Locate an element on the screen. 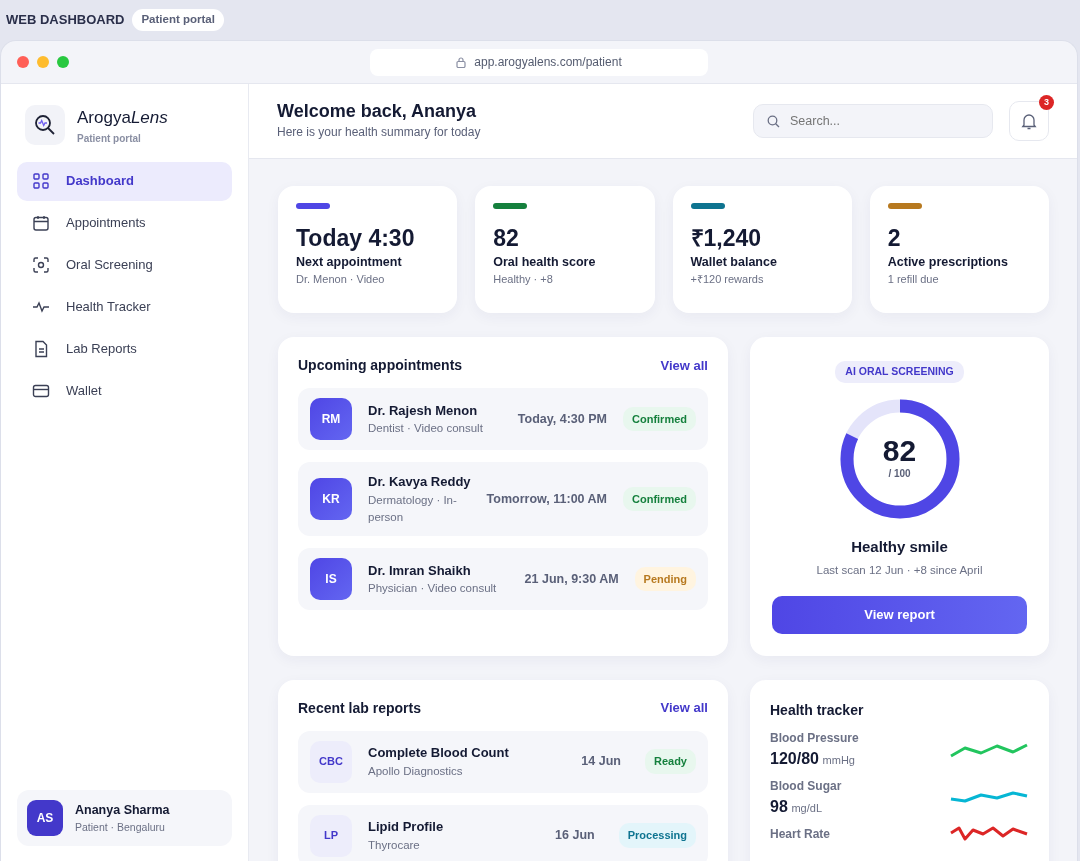  sidebar-item: Dashboard is located at coordinates (124, 181).